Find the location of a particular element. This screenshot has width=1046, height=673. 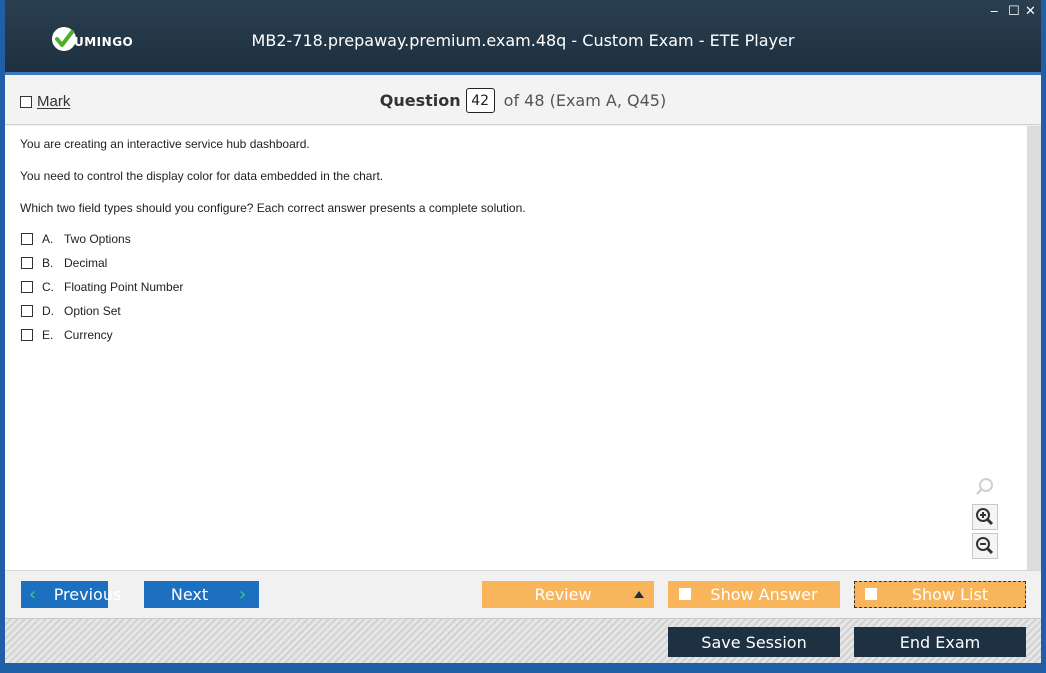

review-label: Review is located at coordinates (563, 594).